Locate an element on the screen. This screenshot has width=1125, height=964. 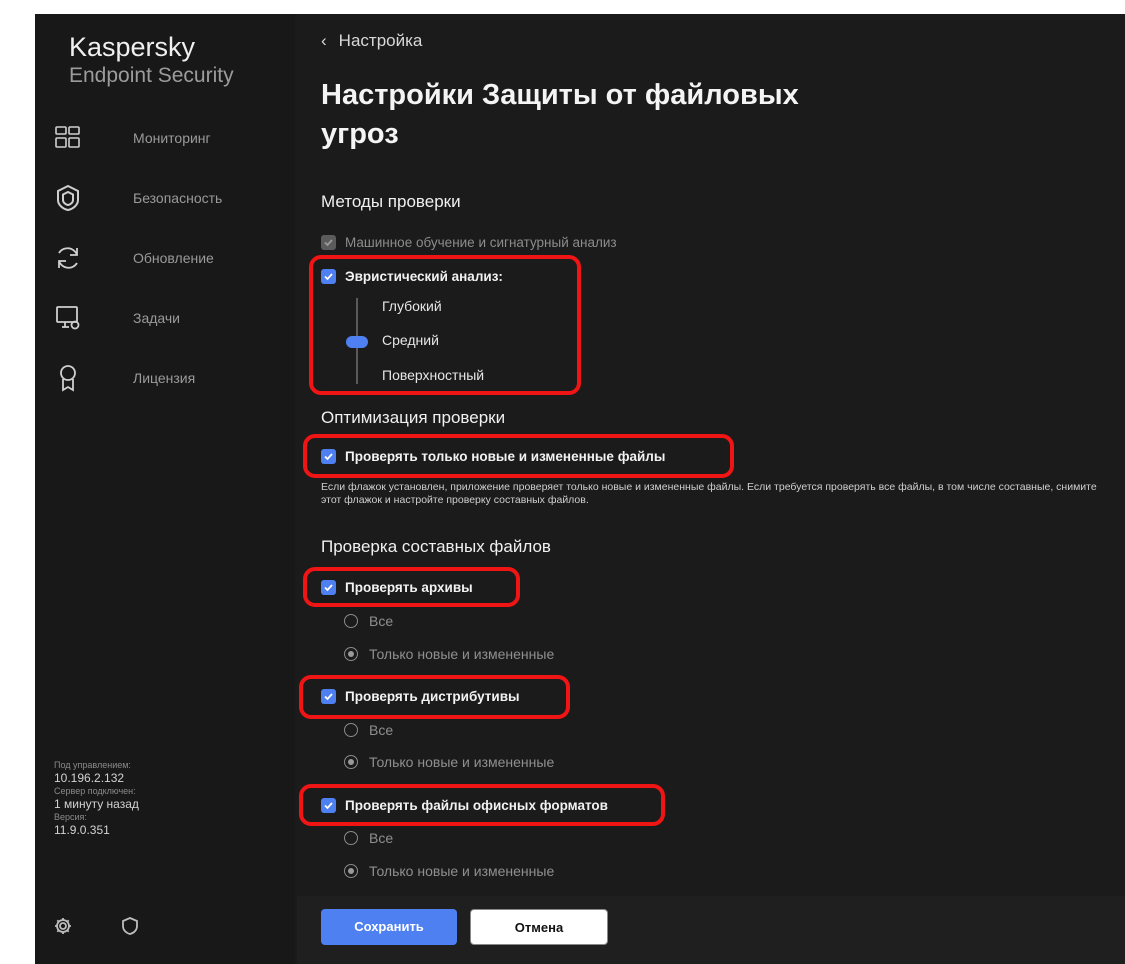
gear-icon is located at coordinates (63, 926).